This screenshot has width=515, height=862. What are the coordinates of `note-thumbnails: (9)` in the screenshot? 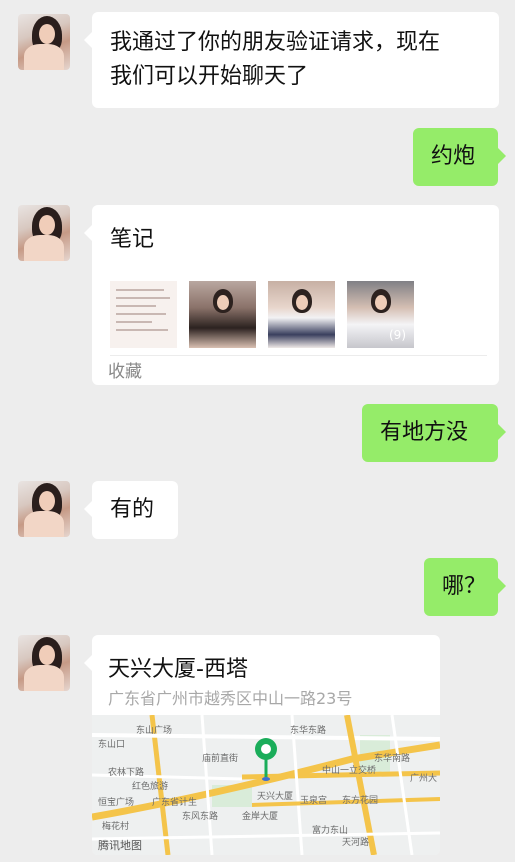 It's located at (300, 315).